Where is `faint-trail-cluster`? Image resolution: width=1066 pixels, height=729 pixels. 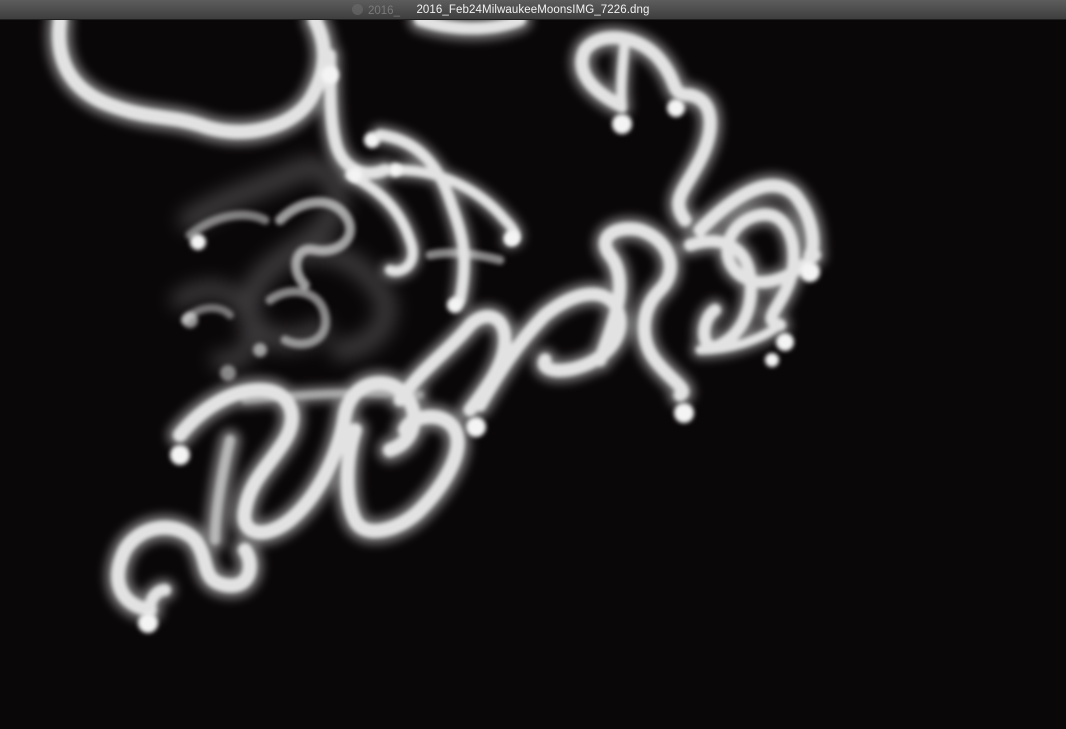 faint-trail-cluster is located at coordinates (284, 264).